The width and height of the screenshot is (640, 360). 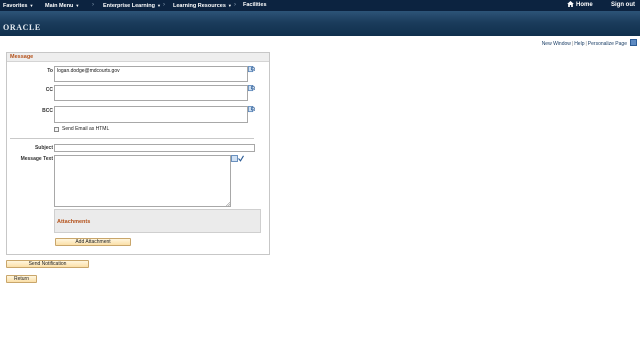 I want to click on subject-label: Subject, so click(x=43, y=148).